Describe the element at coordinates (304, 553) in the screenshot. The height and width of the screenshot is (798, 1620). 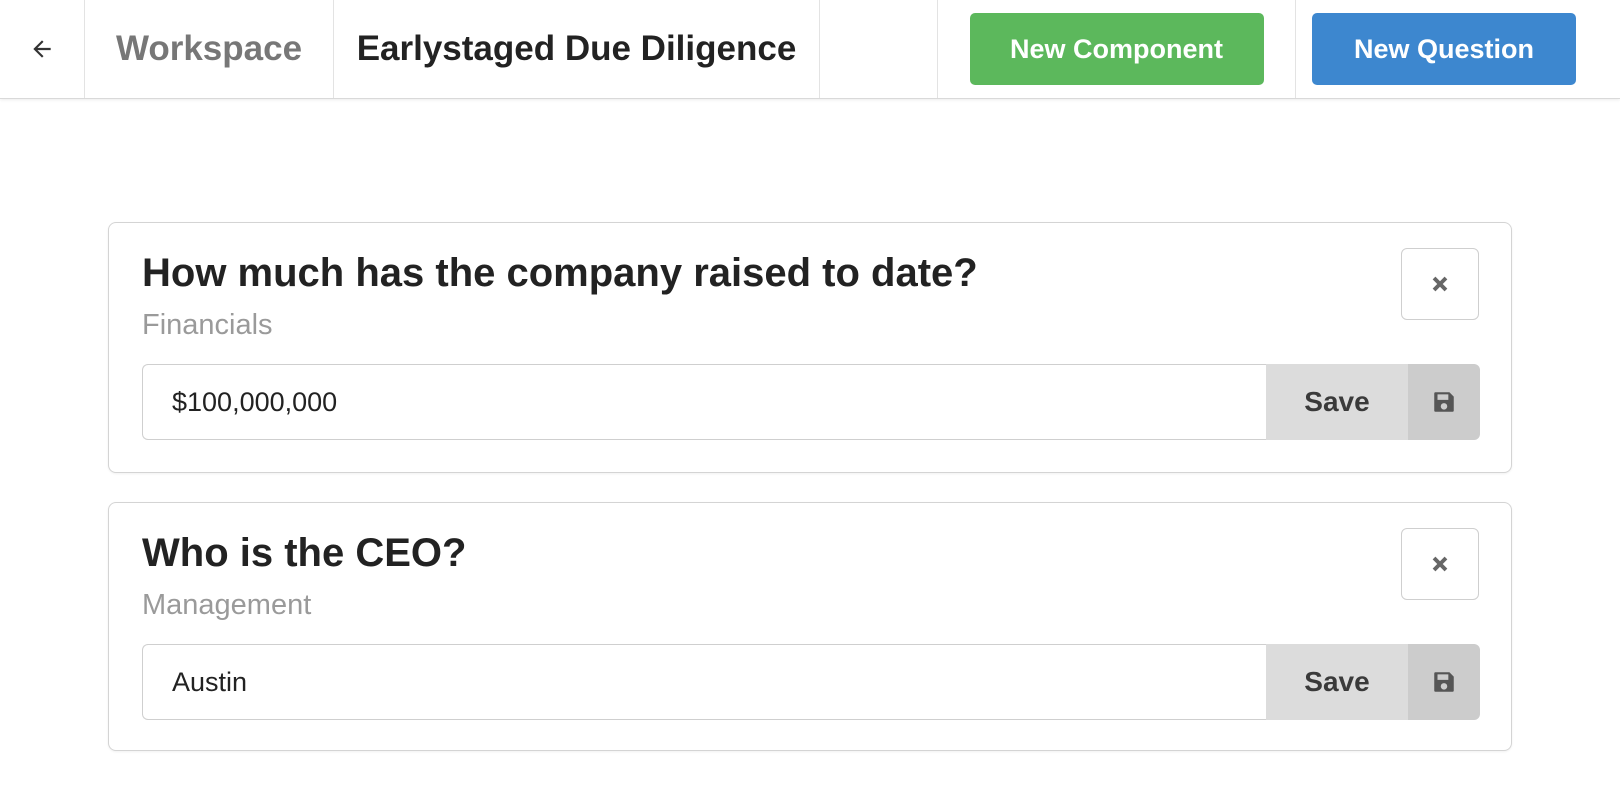
I see `question-title: Who is the CEO?` at that location.